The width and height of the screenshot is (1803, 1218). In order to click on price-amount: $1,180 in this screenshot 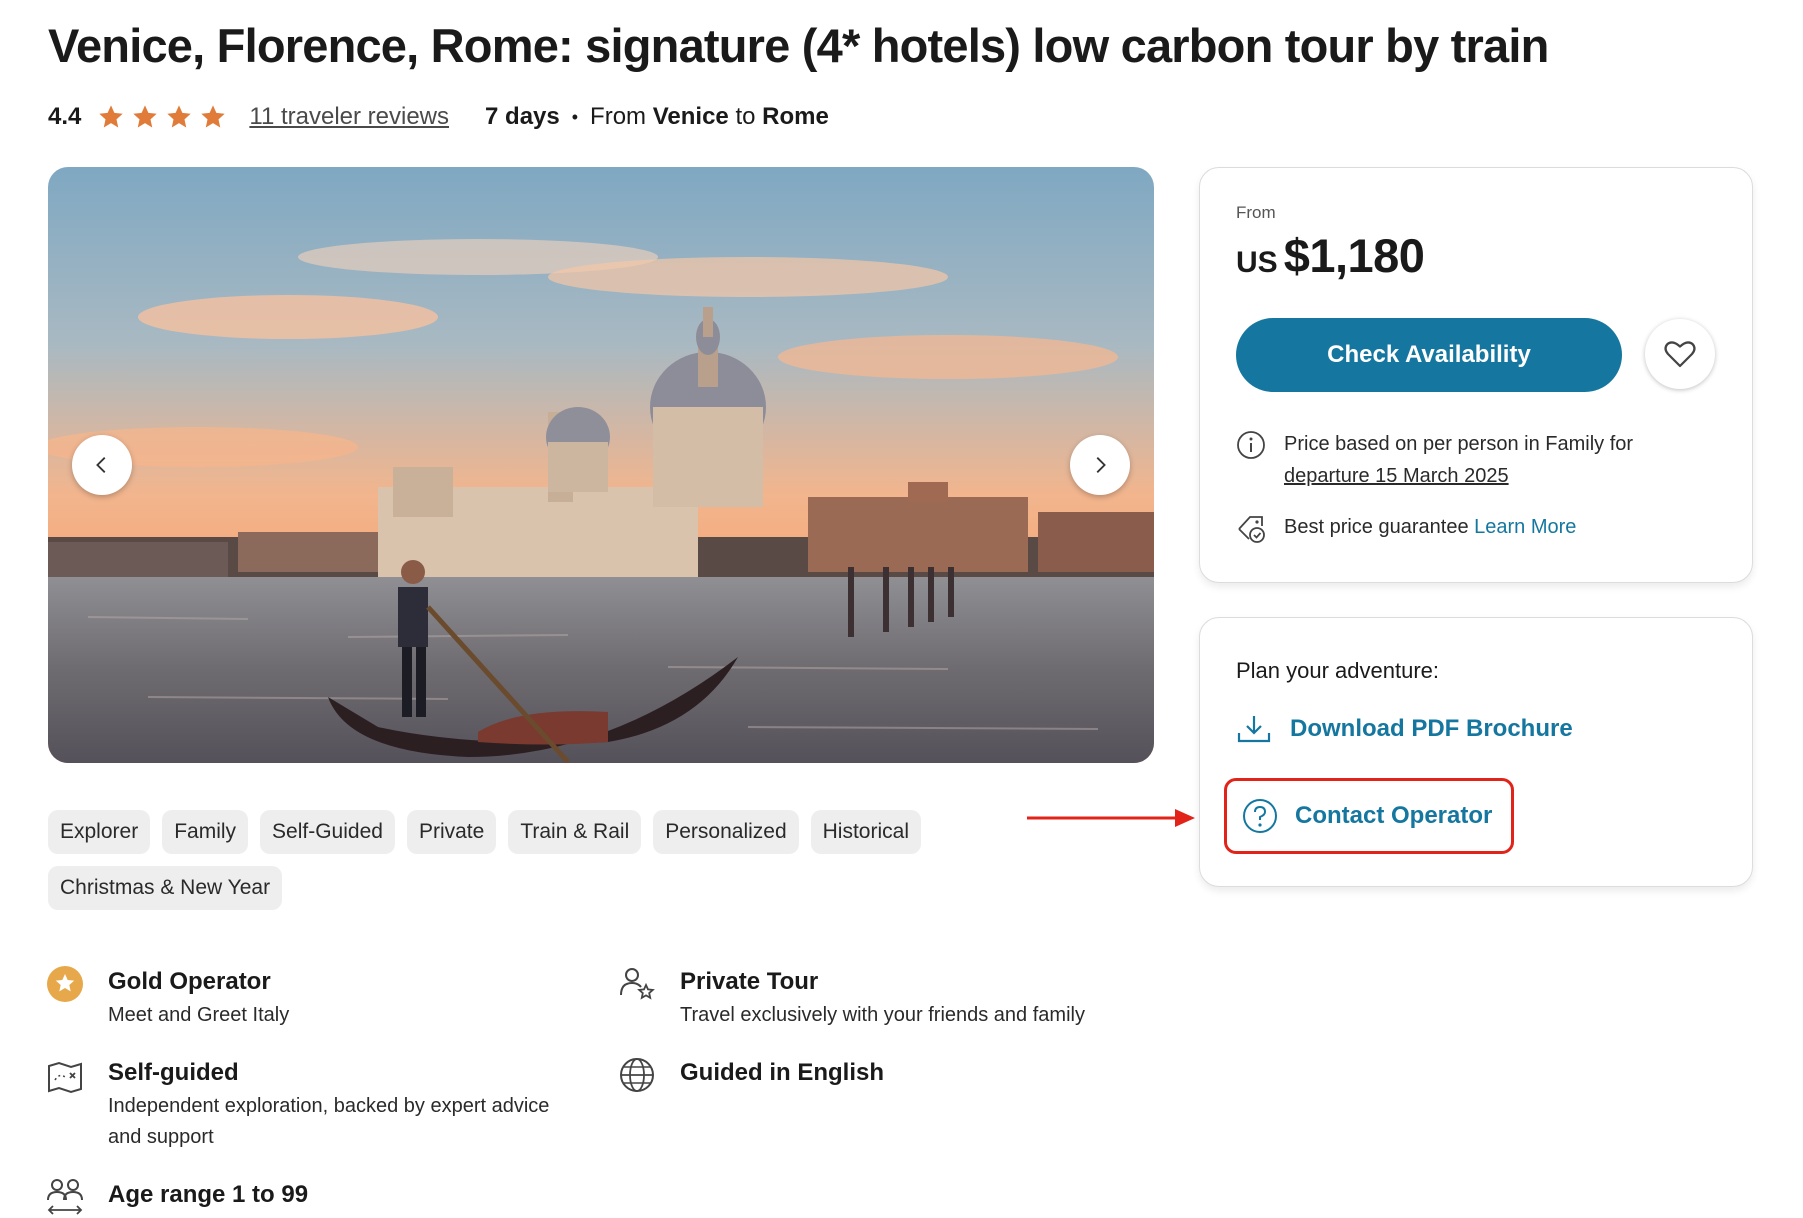, I will do `click(1354, 255)`.